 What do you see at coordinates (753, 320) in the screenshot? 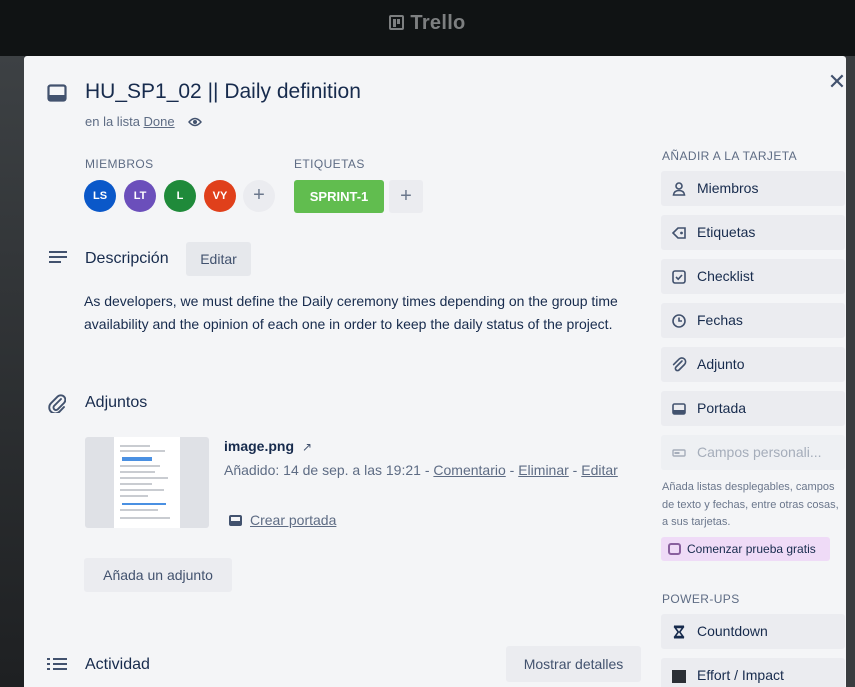
I see `dates-button: Fechas` at bounding box center [753, 320].